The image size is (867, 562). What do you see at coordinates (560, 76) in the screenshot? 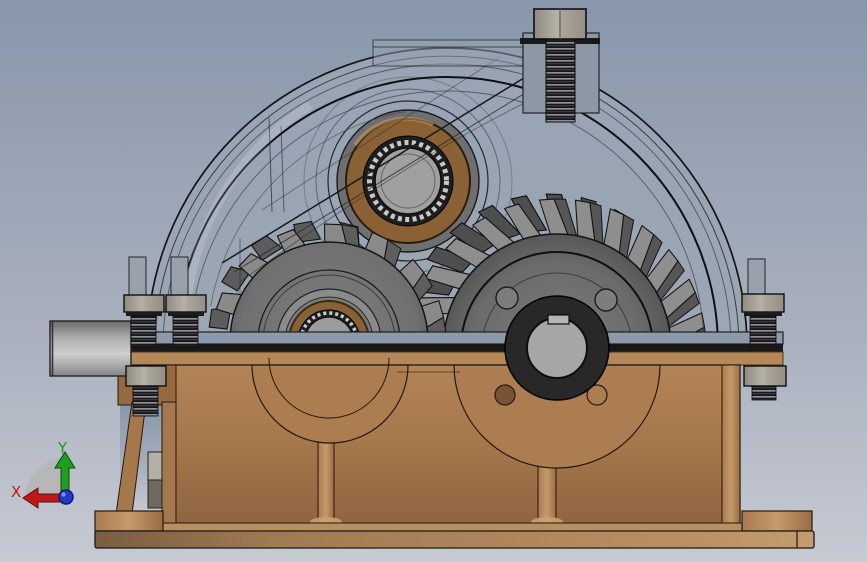
I see `threaded-stud` at bounding box center [560, 76].